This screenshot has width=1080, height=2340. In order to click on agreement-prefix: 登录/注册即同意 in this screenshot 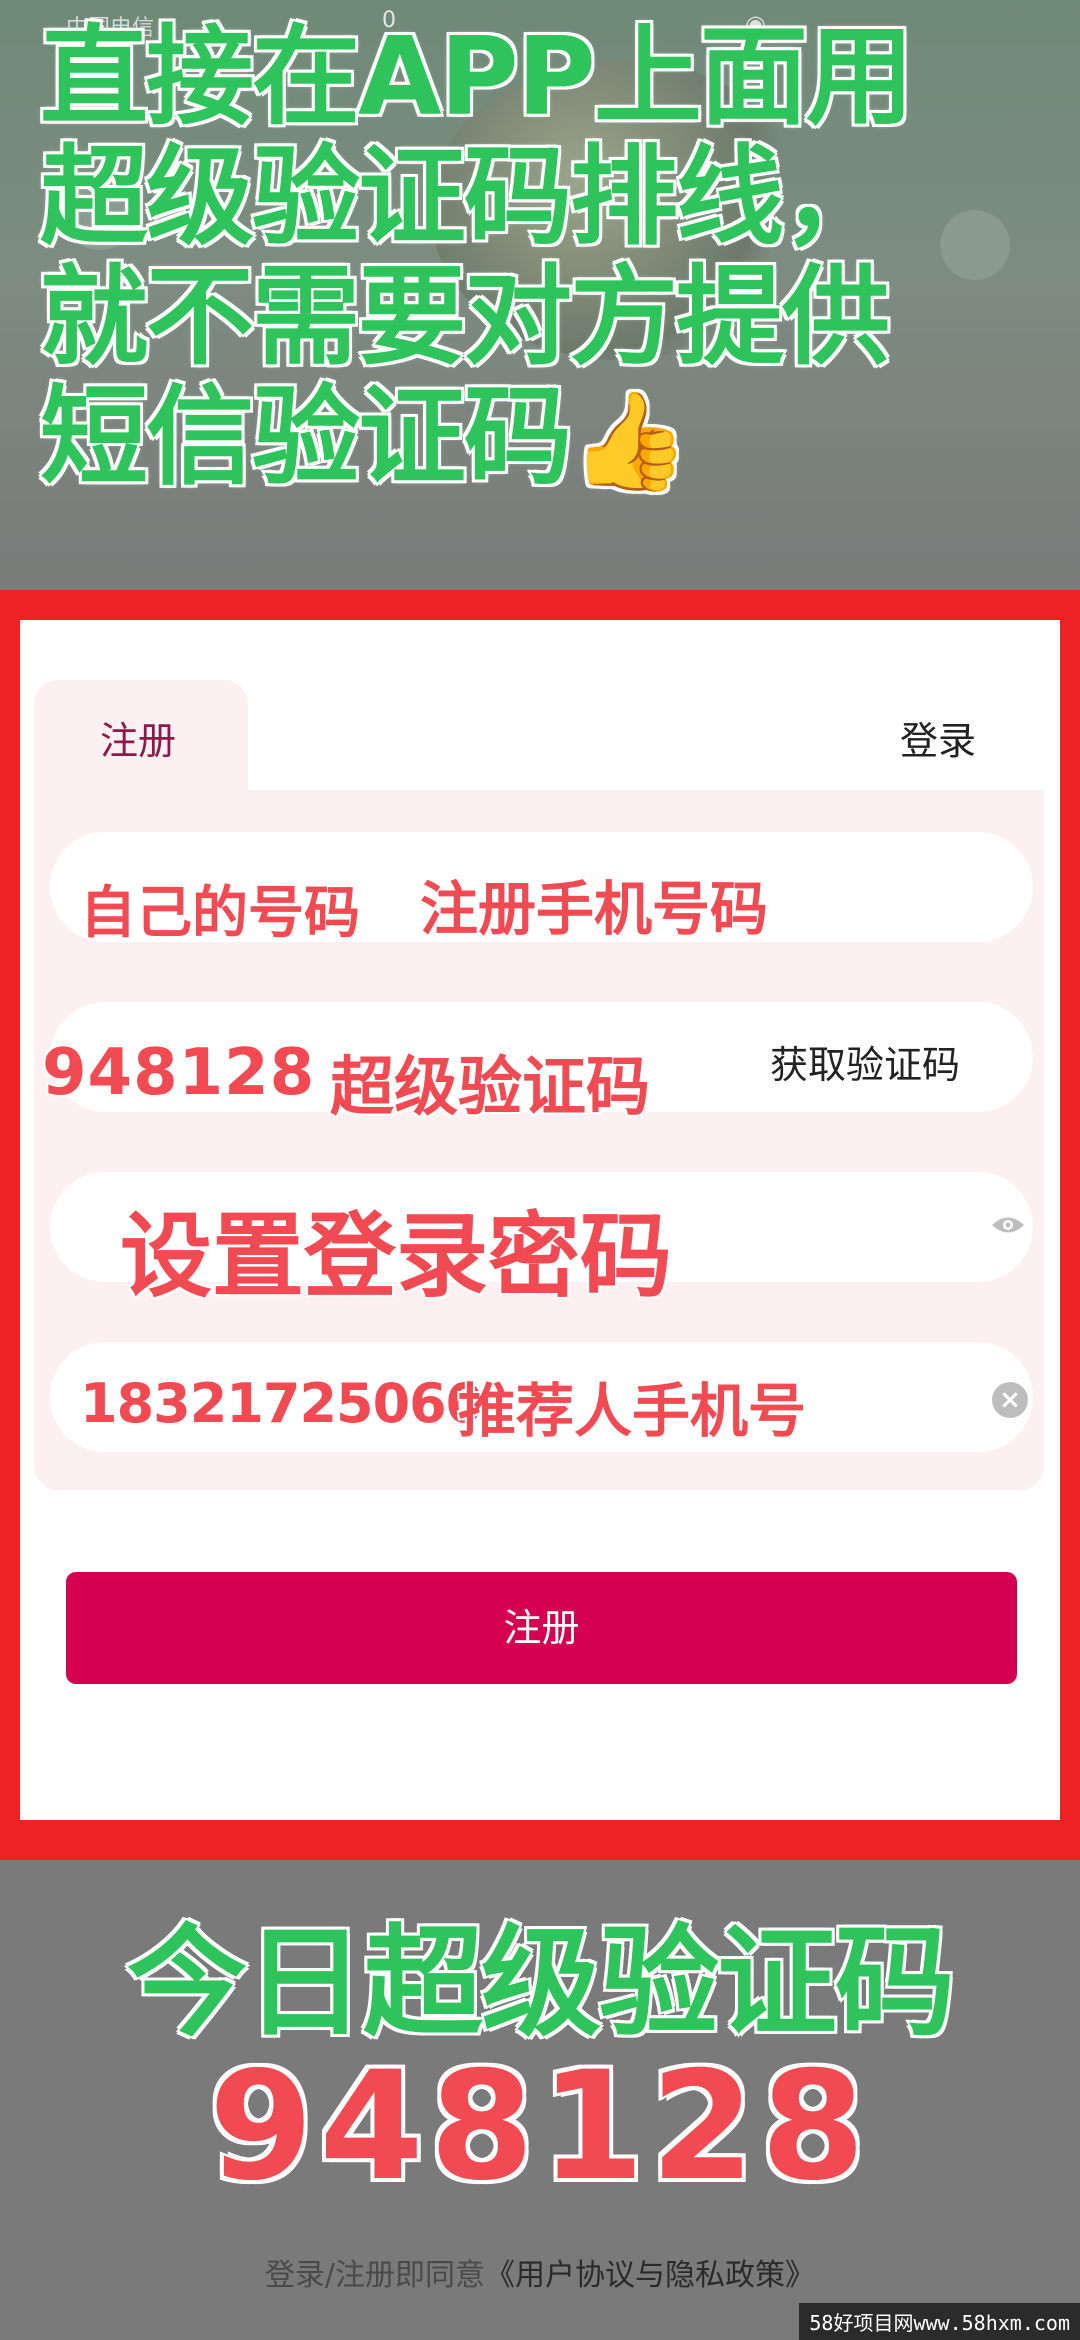, I will do `click(375, 2275)`.